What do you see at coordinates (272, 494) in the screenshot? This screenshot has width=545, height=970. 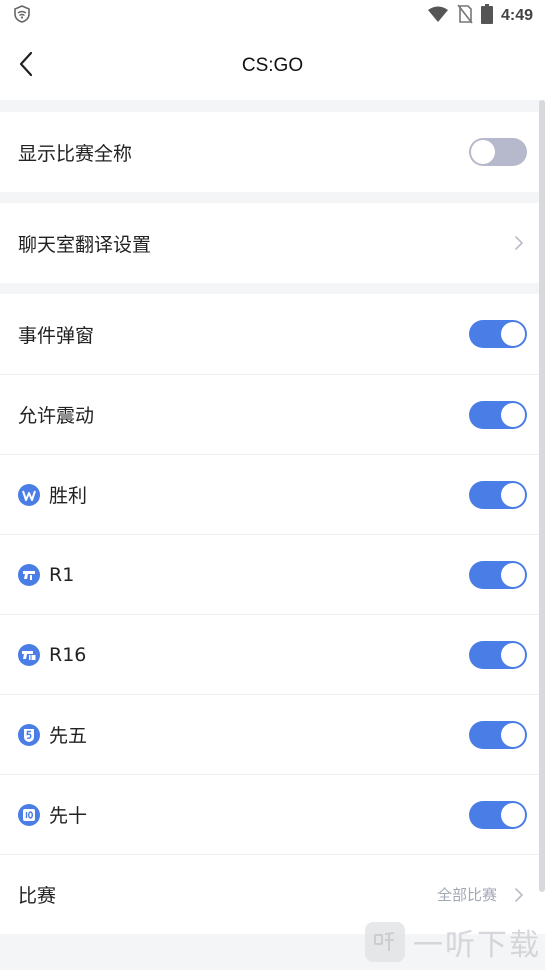 I see `row-win: 胜利` at bounding box center [272, 494].